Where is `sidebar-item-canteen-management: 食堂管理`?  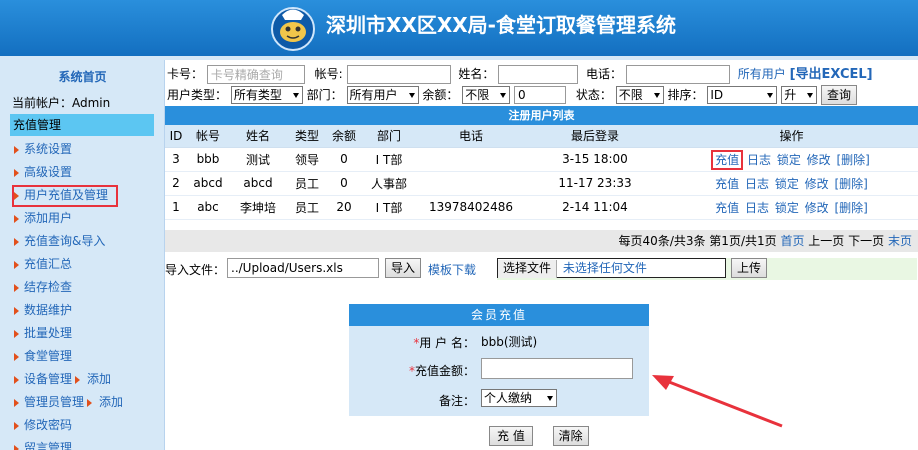
sidebar-item-canteen-management: 食堂管理 is located at coordinates (68, 356).